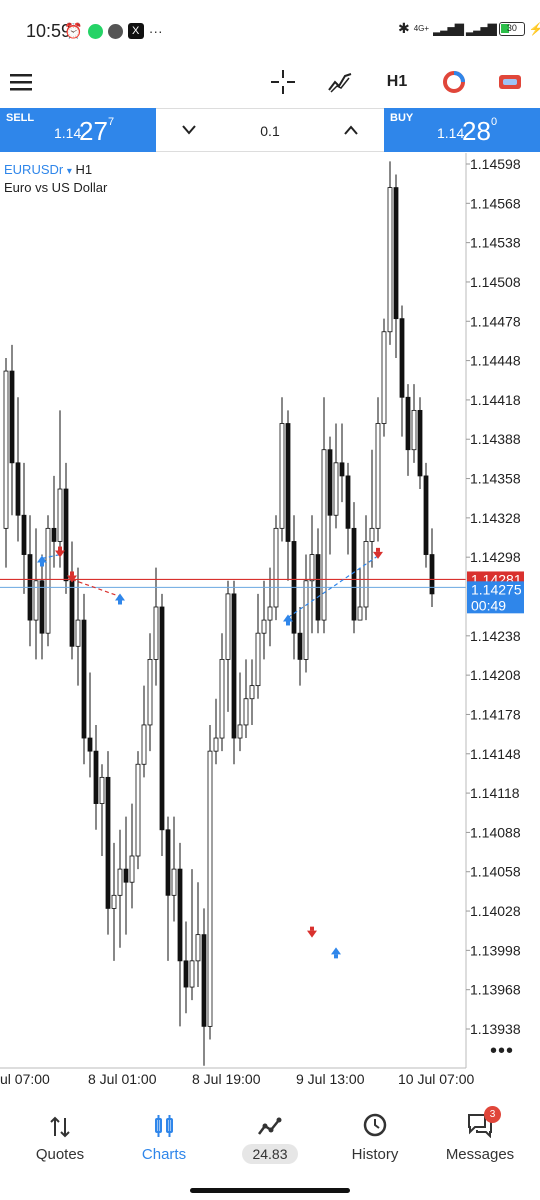 This screenshot has width=540, height=1200. What do you see at coordinates (488, 605) in the screenshot?
I see `bar-countdown-label: 00:49` at bounding box center [488, 605].